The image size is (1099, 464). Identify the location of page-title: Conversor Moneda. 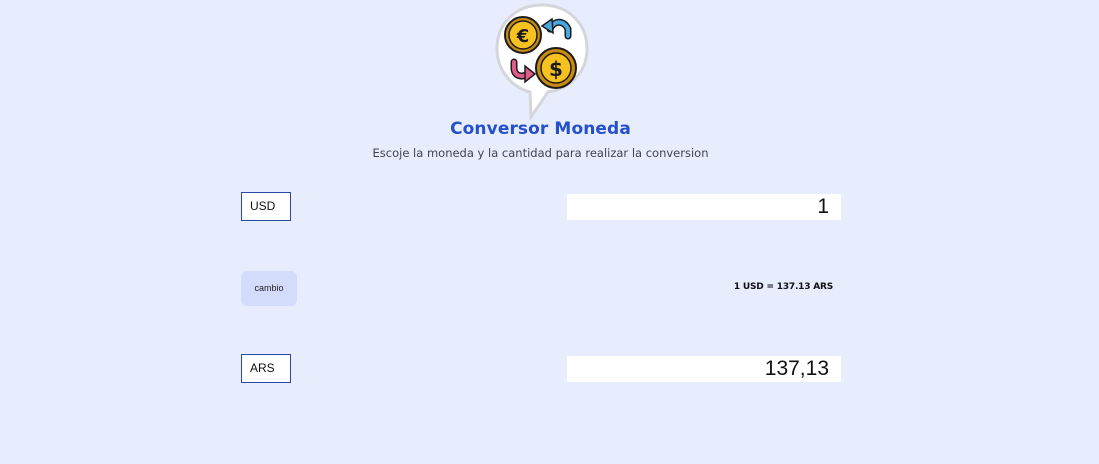
(540, 129).